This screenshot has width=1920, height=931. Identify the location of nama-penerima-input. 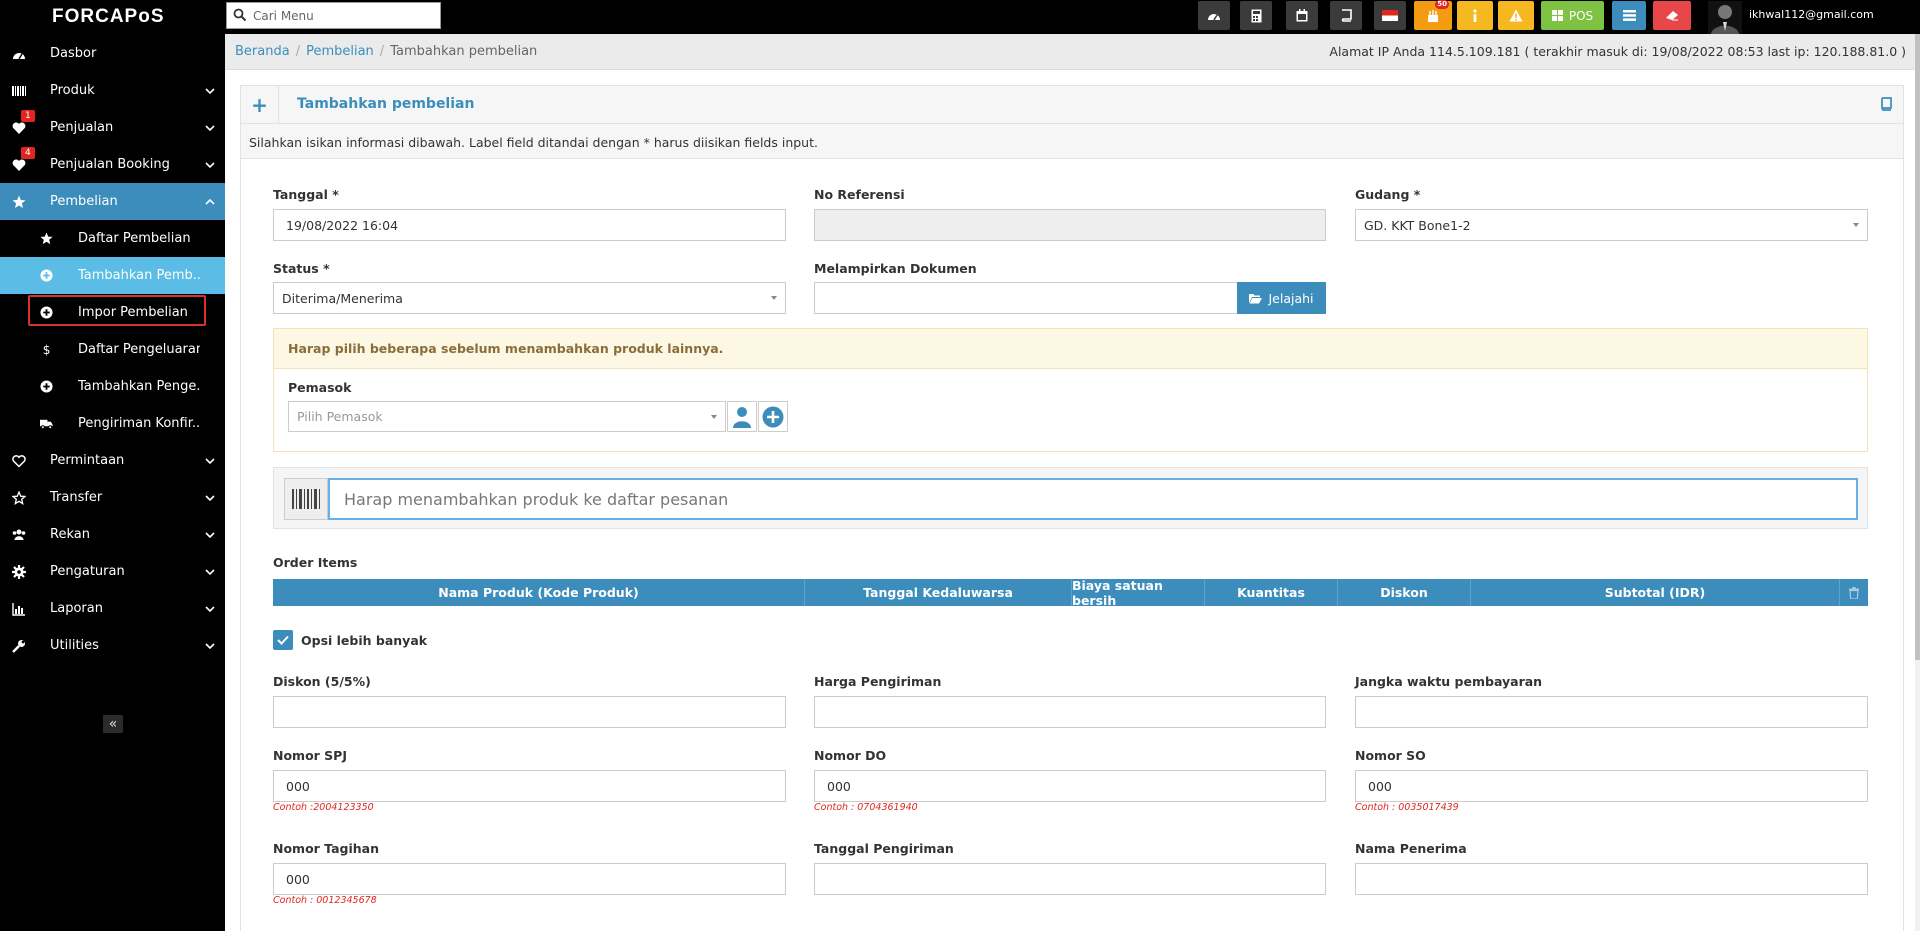
(1611, 879).